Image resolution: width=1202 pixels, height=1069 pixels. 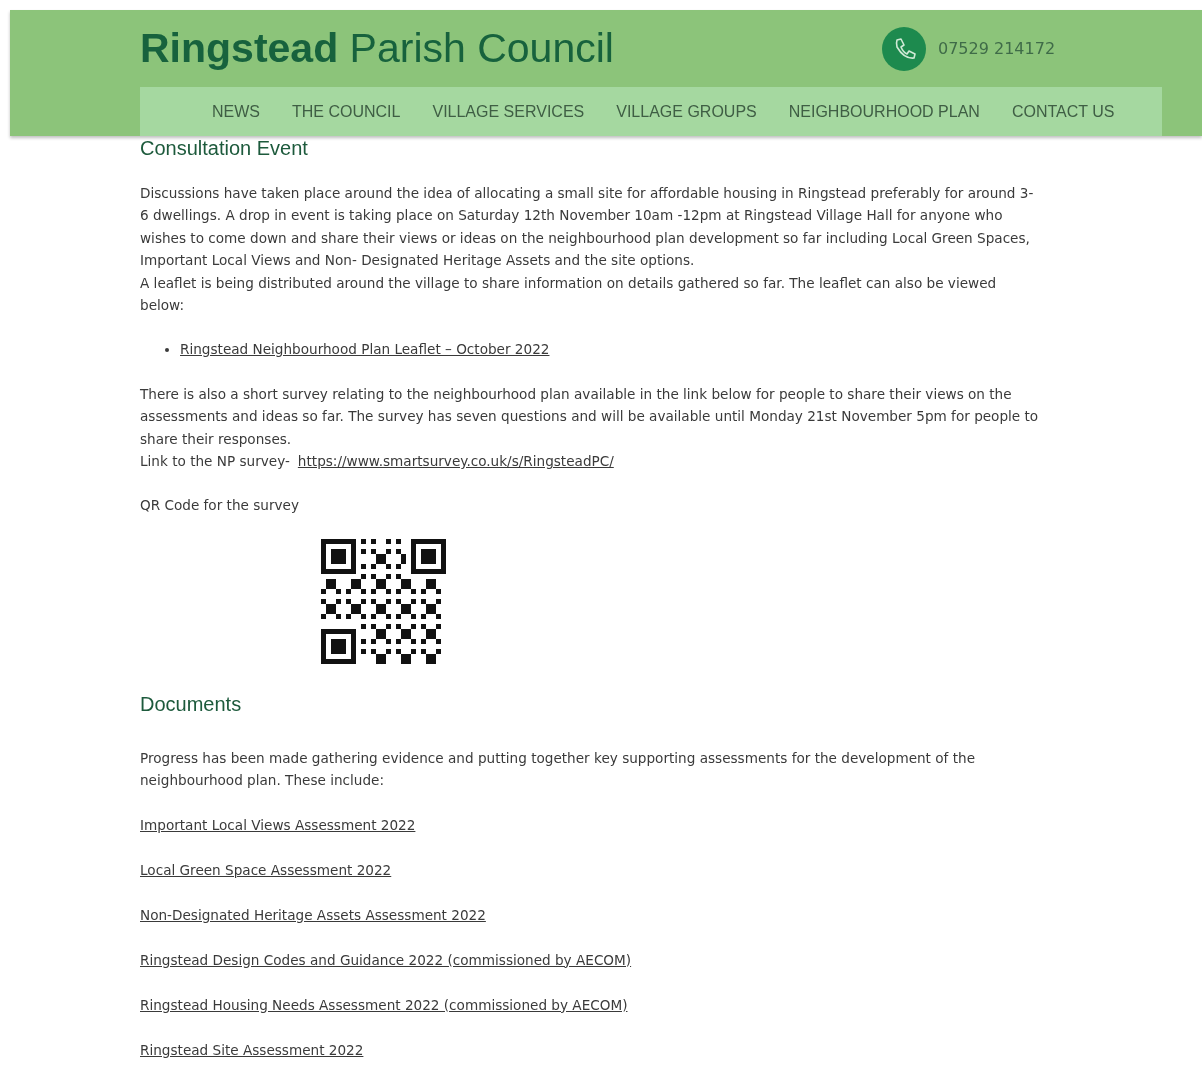 What do you see at coordinates (511, 48) in the screenshot?
I see `site-title: Ringstead Parish Council` at bounding box center [511, 48].